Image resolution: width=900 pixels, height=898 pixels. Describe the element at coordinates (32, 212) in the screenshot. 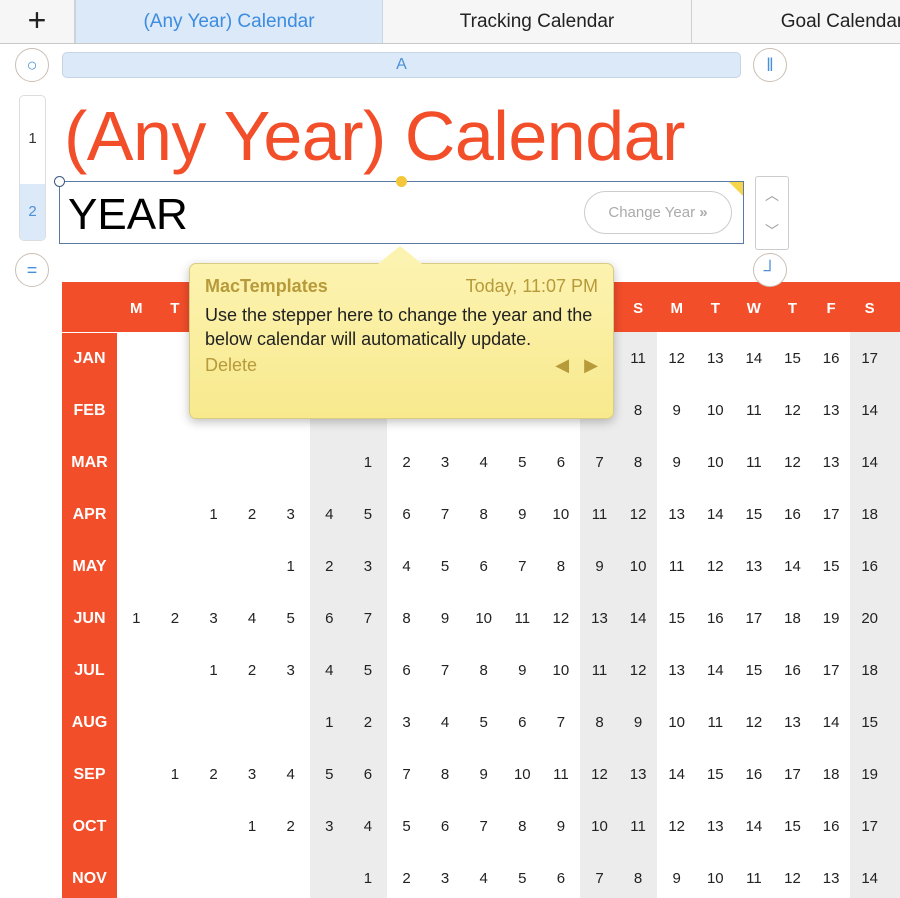

I see `row-header-2: 2` at that location.